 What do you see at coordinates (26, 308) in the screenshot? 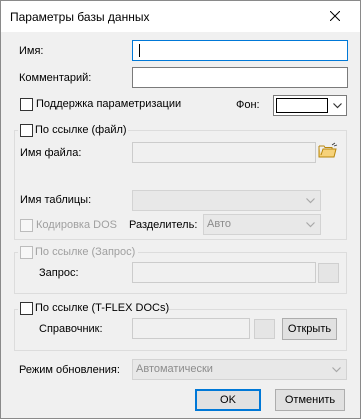
I see `tflex-link-checkbox` at bounding box center [26, 308].